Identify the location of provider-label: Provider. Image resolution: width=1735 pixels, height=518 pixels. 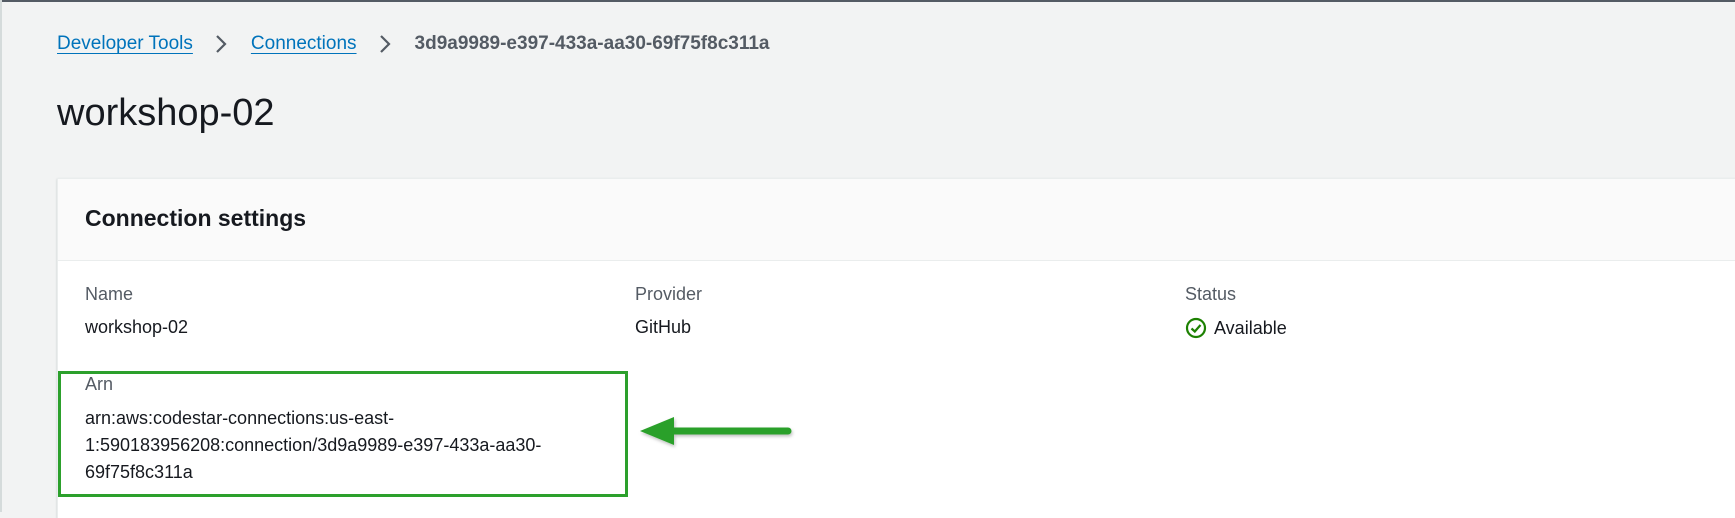
(669, 294).